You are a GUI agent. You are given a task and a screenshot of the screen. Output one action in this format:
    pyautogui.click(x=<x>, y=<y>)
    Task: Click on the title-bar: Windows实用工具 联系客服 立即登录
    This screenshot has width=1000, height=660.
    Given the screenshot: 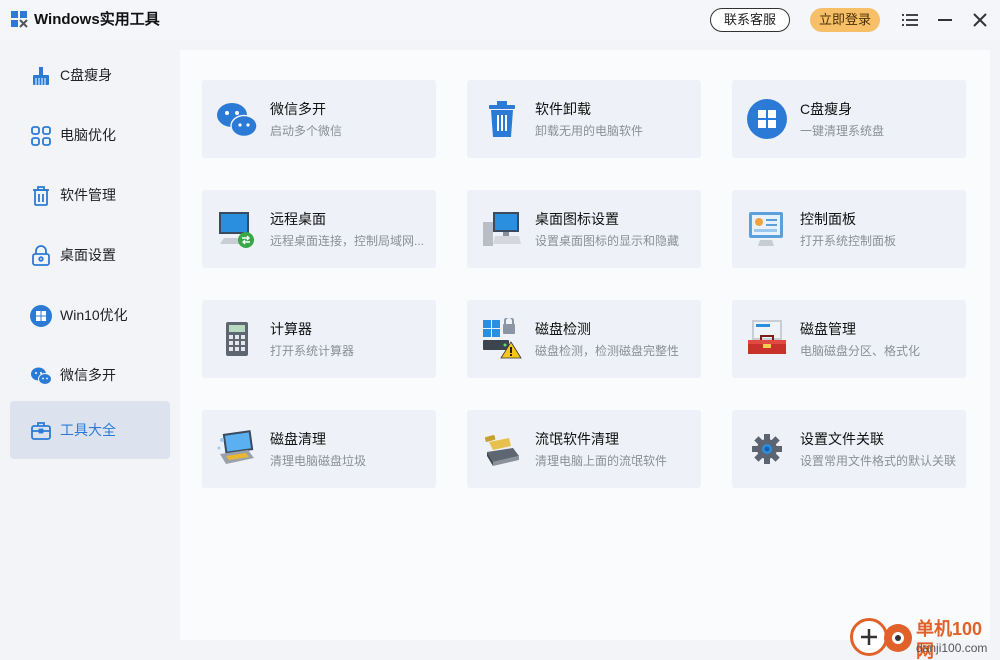 What is the action you would take?
    pyautogui.click(x=500, y=20)
    